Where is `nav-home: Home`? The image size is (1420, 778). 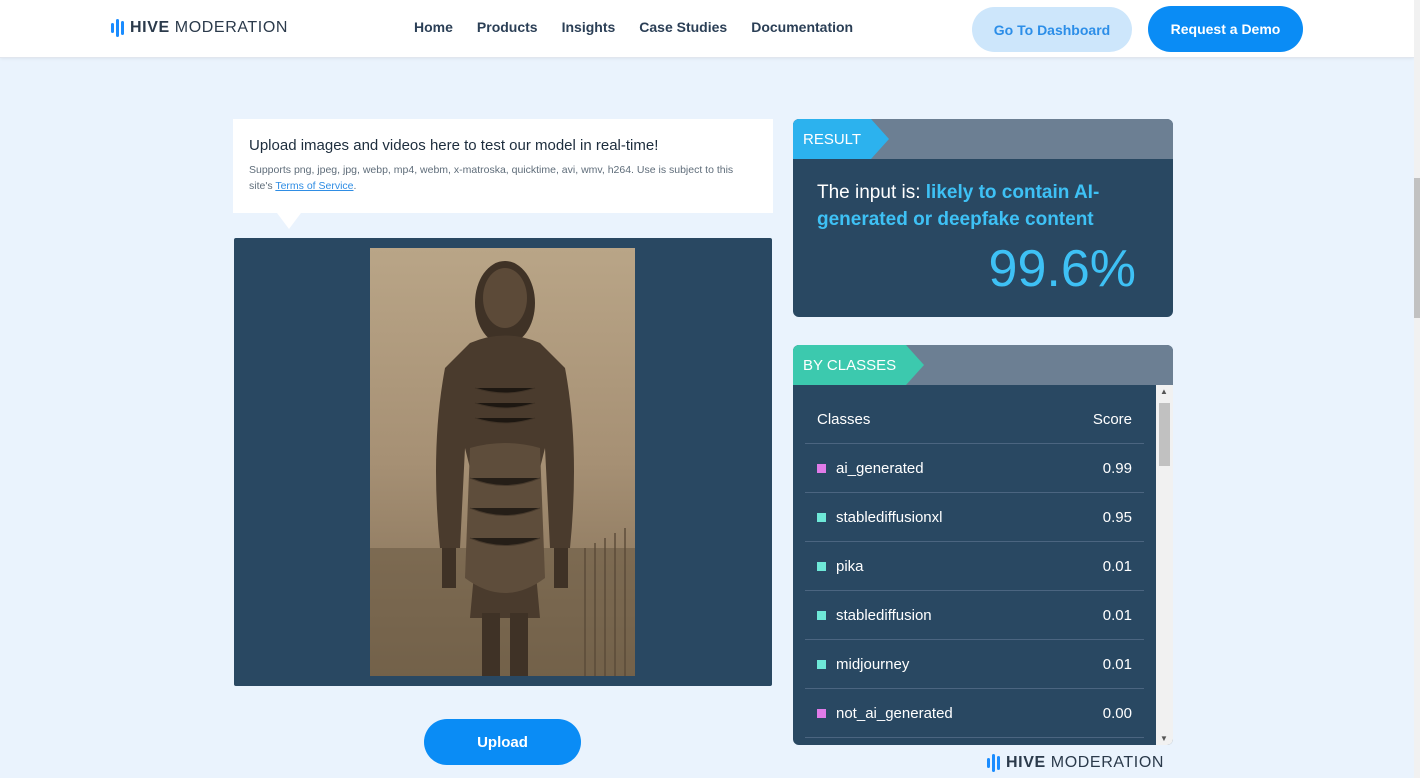 nav-home: Home is located at coordinates (433, 27).